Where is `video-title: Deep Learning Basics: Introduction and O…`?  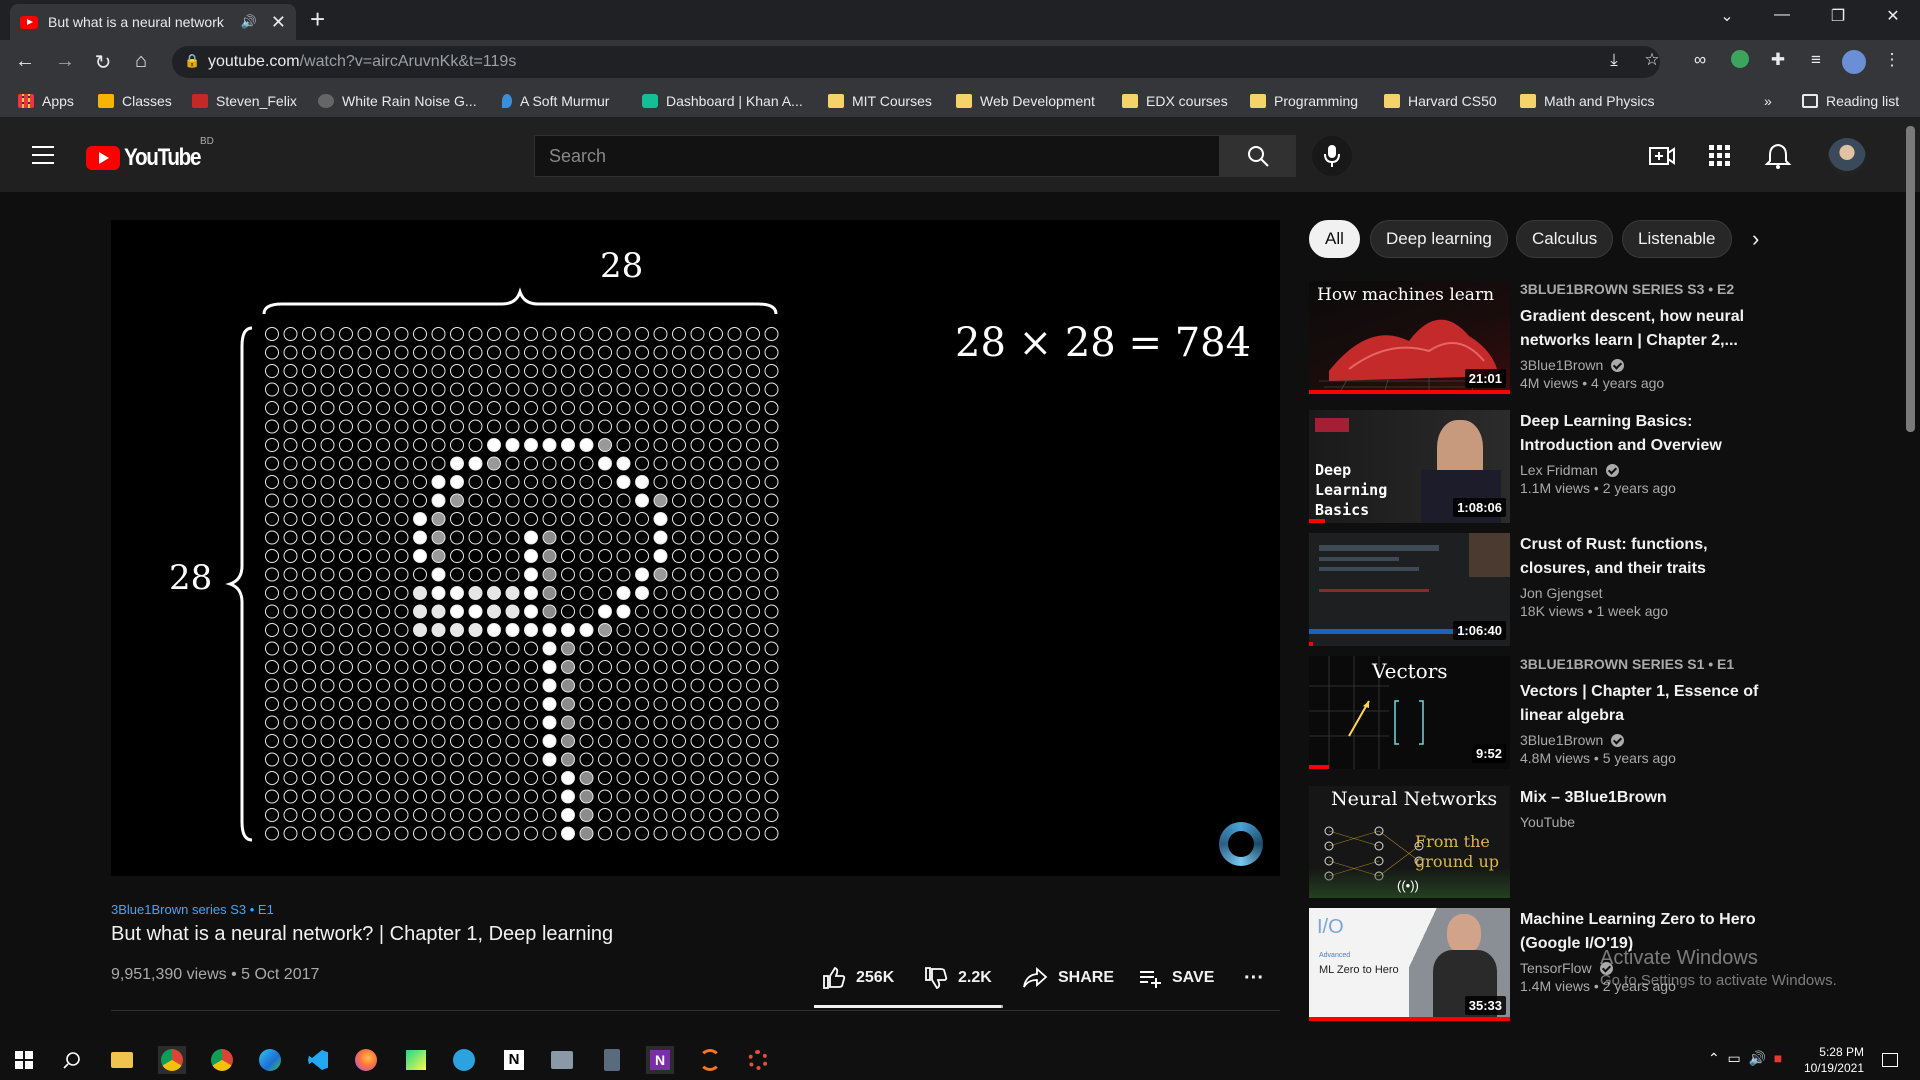
video-title: Deep Learning Basics: Introduction and O… is located at coordinates (1642, 434).